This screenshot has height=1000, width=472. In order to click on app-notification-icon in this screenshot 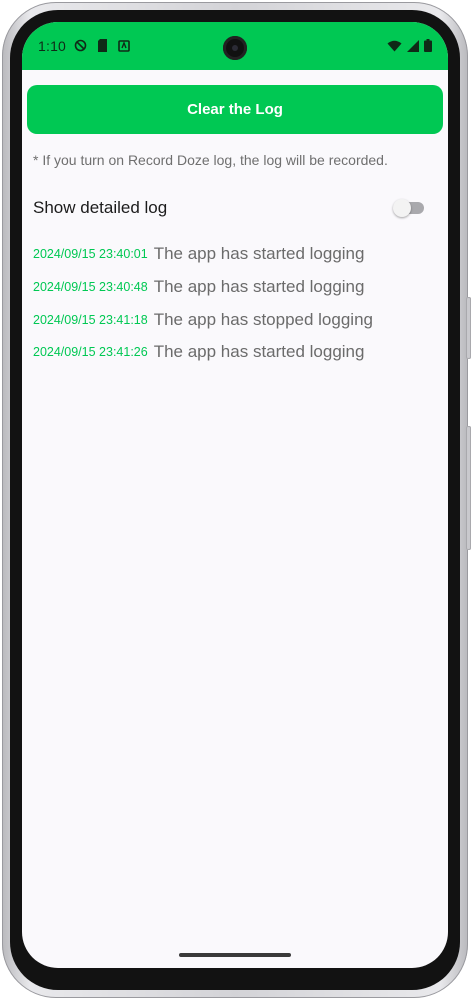, I will do `click(124, 48)`.